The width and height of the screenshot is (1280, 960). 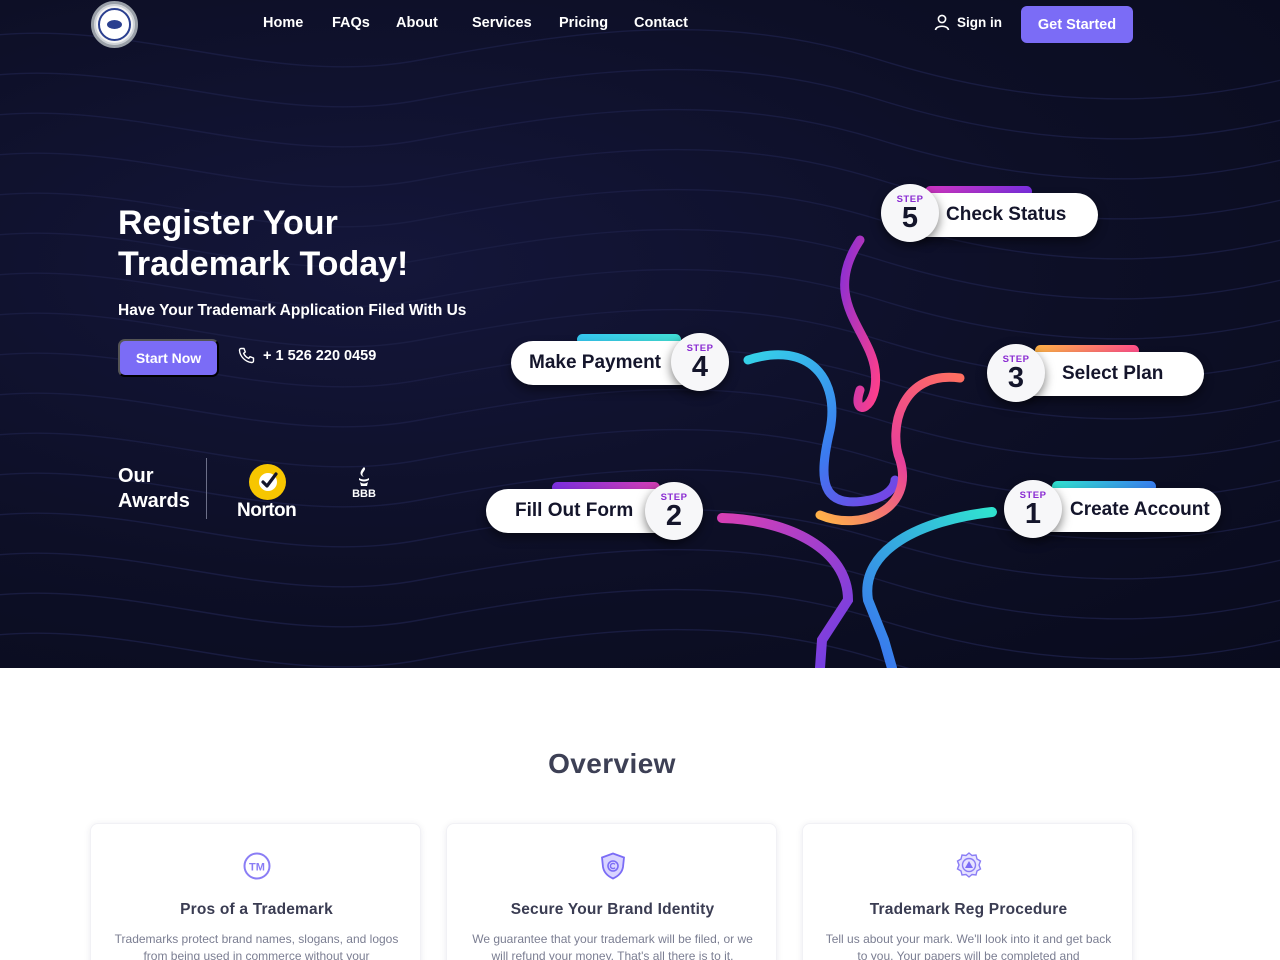 What do you see at coordinates (267, 510) in the screenshot?
I see `norton-label: Norton` at bounding box center [267, 510].